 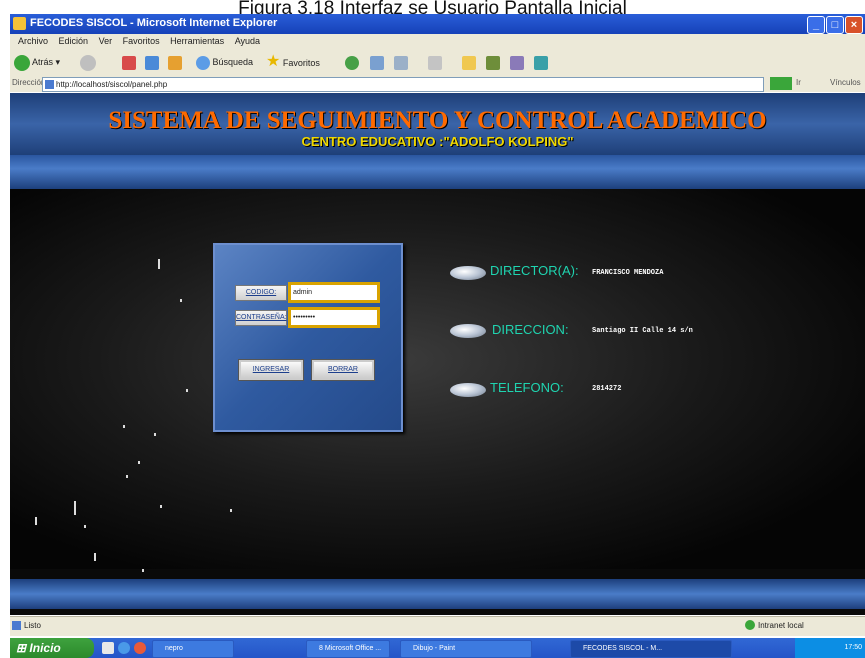 I want to click on address-bullet-icon, so click(x=468, y=331).